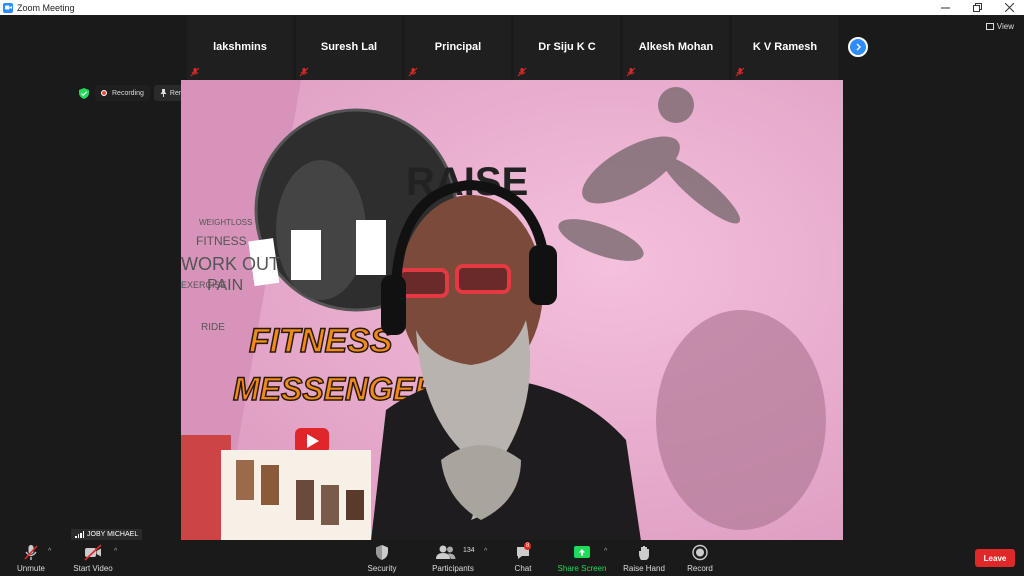  What do you see at coordinates (84, 93) in the screenshot?
I see `encryption-shield-icon` at bounding box center [84, 93].